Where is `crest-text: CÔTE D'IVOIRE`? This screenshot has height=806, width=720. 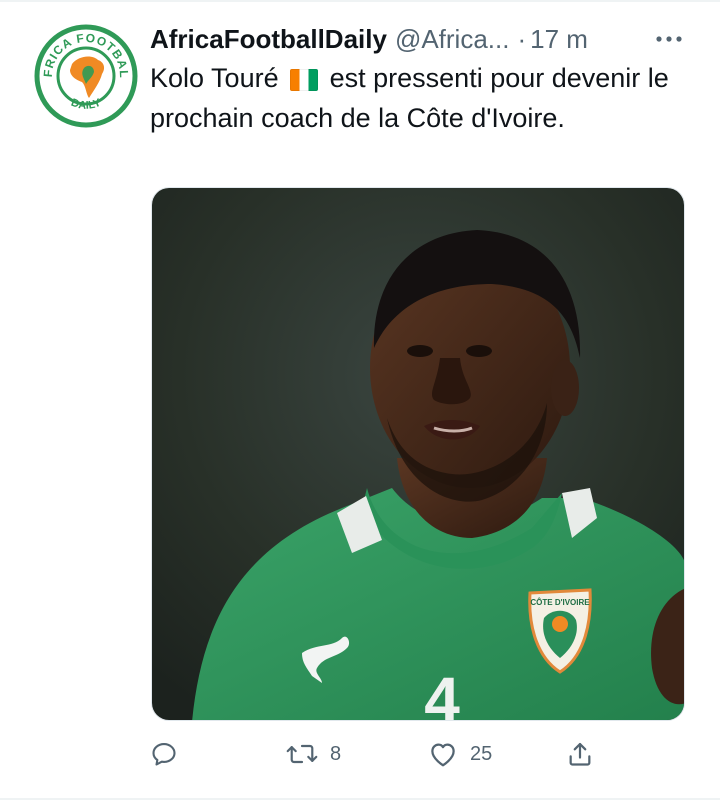 crest-text: CÔTE D'IVOIRE is located at coordinates (560, 602).